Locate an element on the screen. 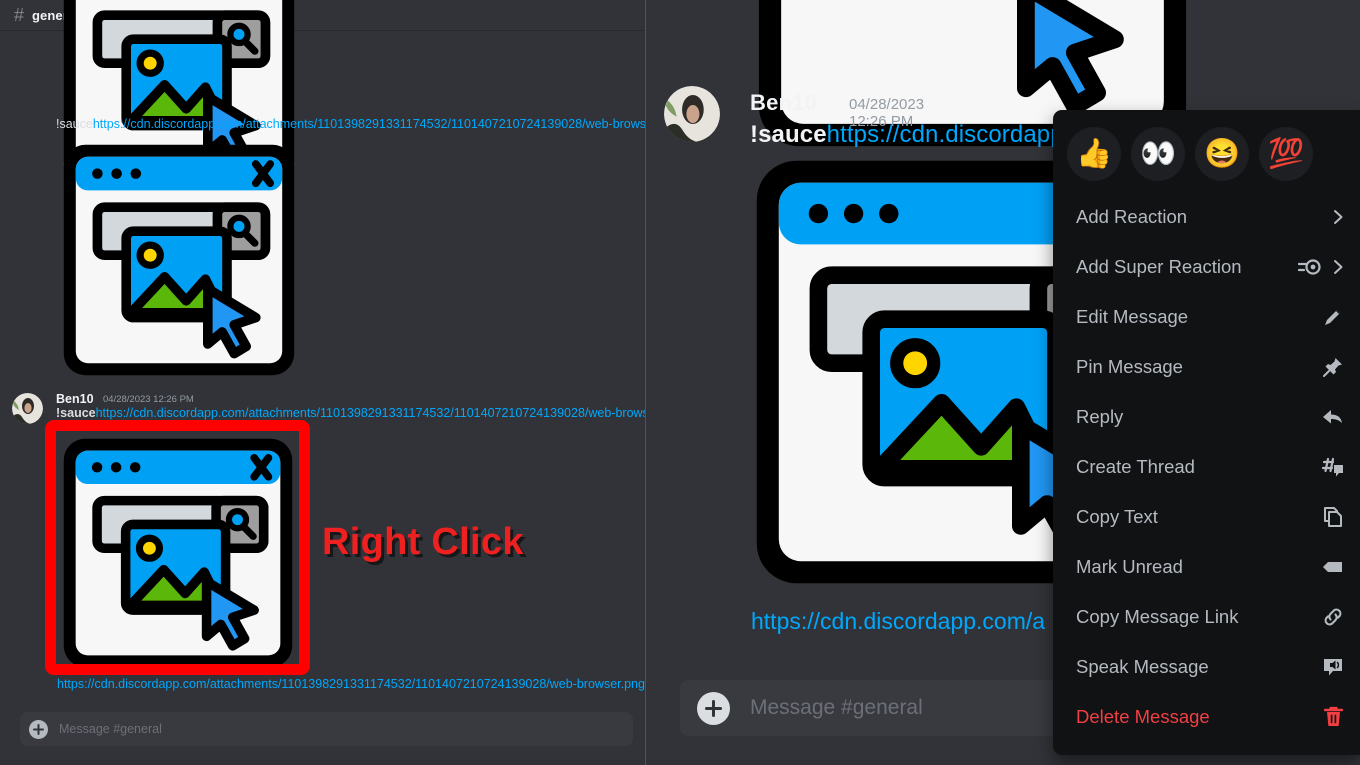 Image resolution: width=1360 pixels, height=765 pixels. menu-label: Copy Message Link is located at coordinates (1157, 616).